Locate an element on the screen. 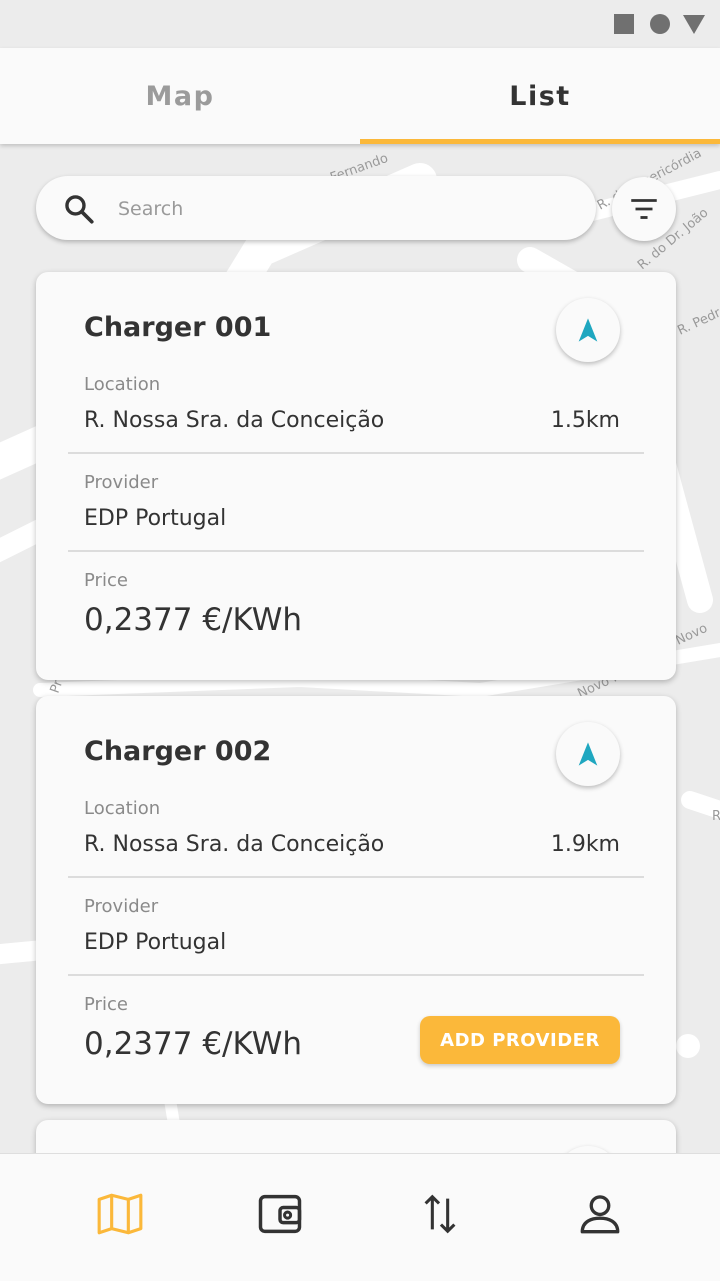 This screenshot has width=720, height=1281. distance-value: 1.5km is located at coordinates (585, 420).